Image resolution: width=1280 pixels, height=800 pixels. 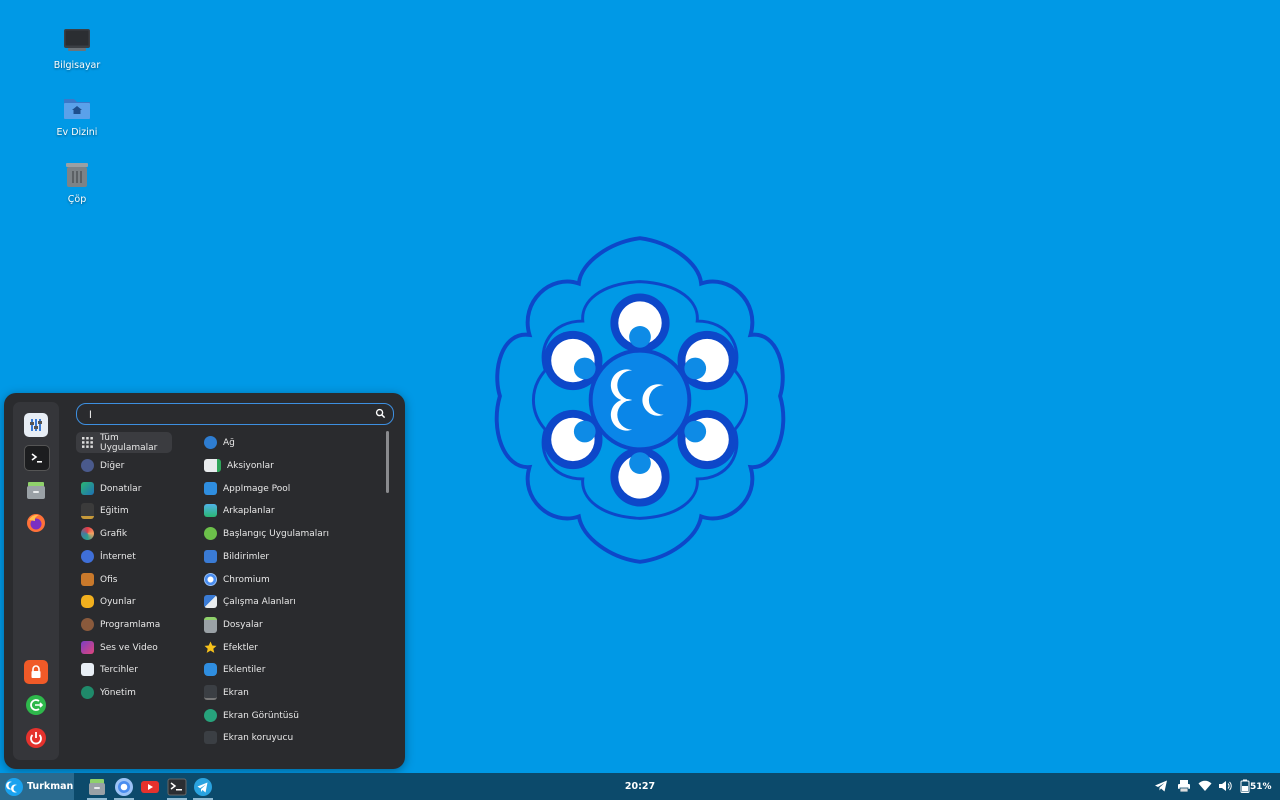 I want to click on app-item: Ağ, so click(x=289, y=442).